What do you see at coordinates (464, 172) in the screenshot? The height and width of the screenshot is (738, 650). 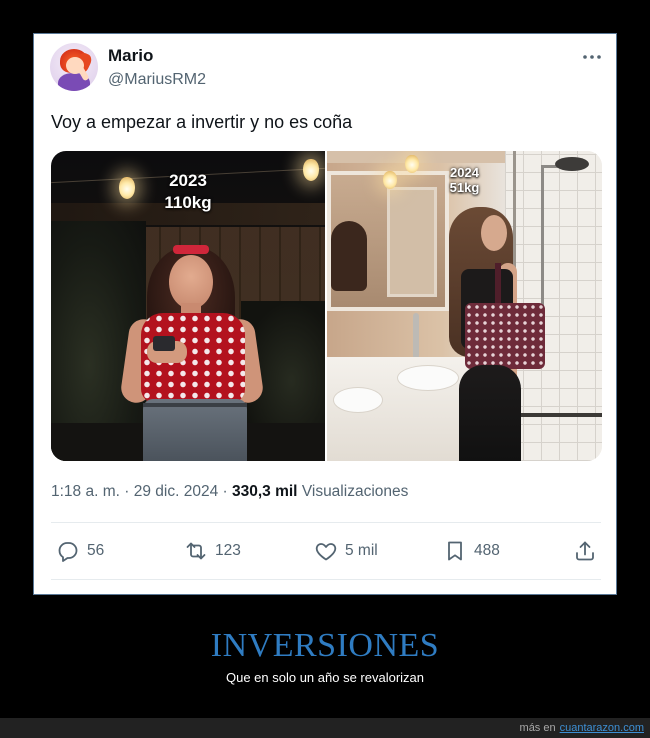 I see `after-year-label: 2024` at bounding box center [464, 172].